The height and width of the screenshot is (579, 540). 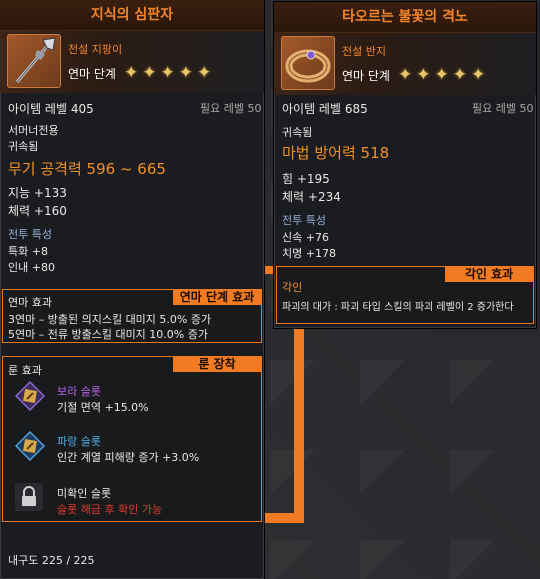 What do you see at coordinates (79, 441) in the screenshot?
I see `rune-slot-name: 파랑 슬롯` at bounding box center [79, 441].